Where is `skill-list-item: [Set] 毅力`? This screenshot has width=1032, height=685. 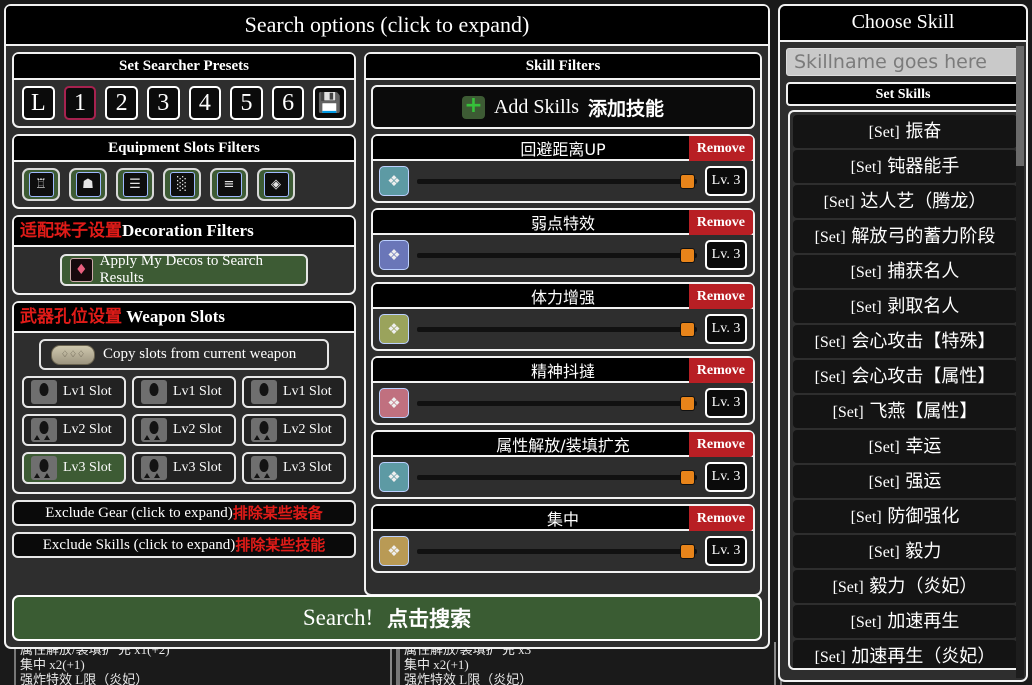 skill-list-item: [Set] 毅力 is located at coordinates (905, 551).